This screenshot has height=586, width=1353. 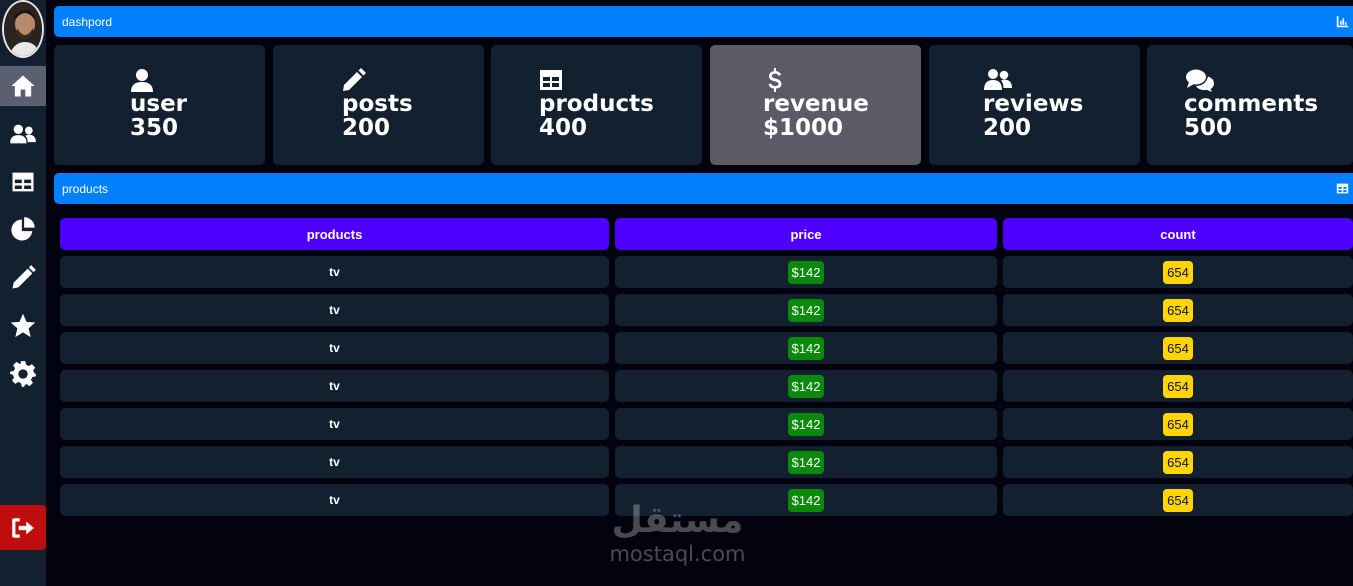 I want to click on sign-out-icon, so click(x=23, y=527).